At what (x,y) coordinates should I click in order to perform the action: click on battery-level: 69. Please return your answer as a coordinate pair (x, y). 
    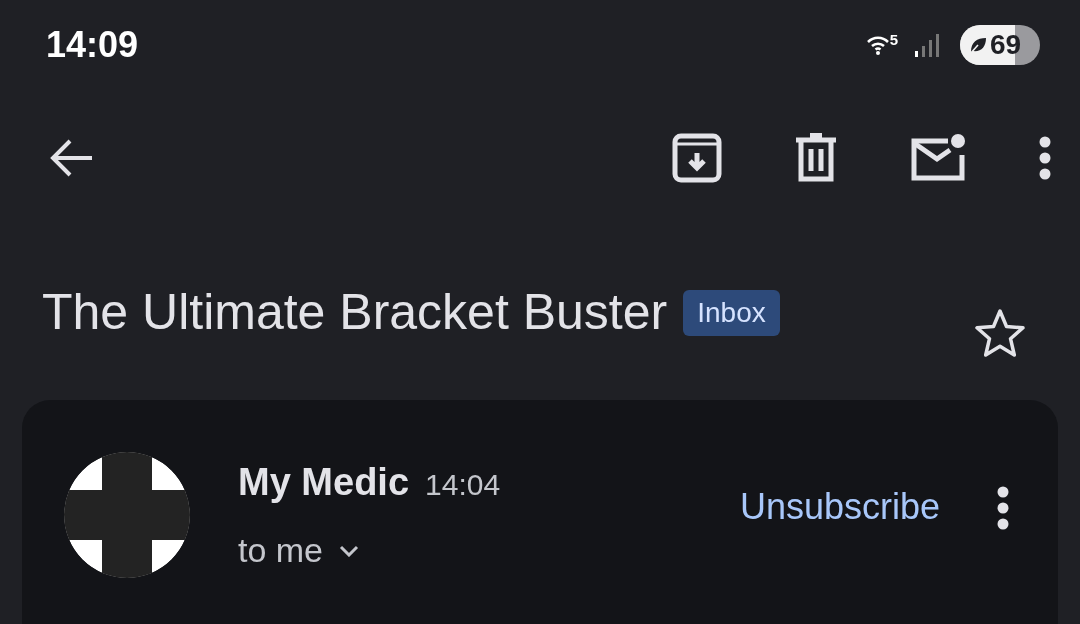
    Looking at the image, I should click on (1006, 45).